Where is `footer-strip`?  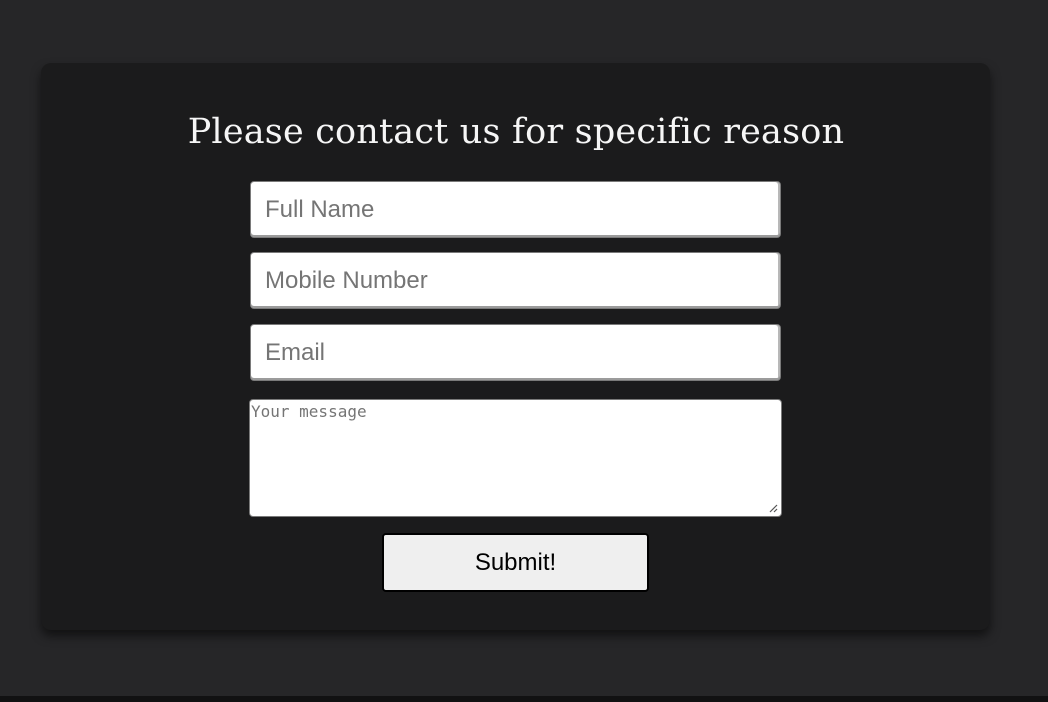 footer-strip is located at coordinates (524, 699).